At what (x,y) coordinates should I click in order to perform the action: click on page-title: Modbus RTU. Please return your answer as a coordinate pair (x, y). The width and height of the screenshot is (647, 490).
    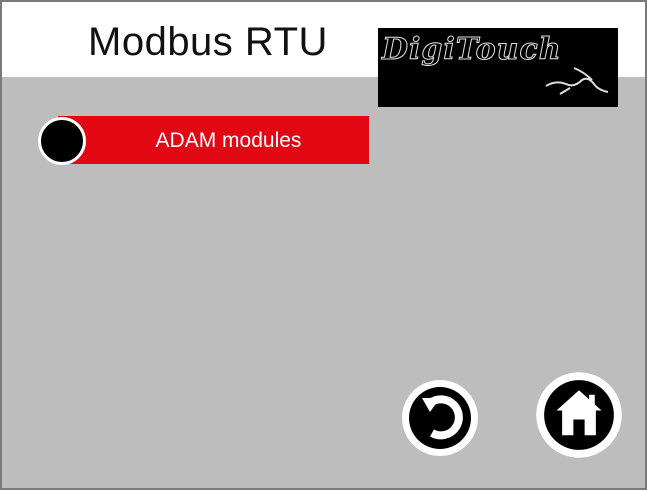
    Looking at the image, I should click on (208, 42).